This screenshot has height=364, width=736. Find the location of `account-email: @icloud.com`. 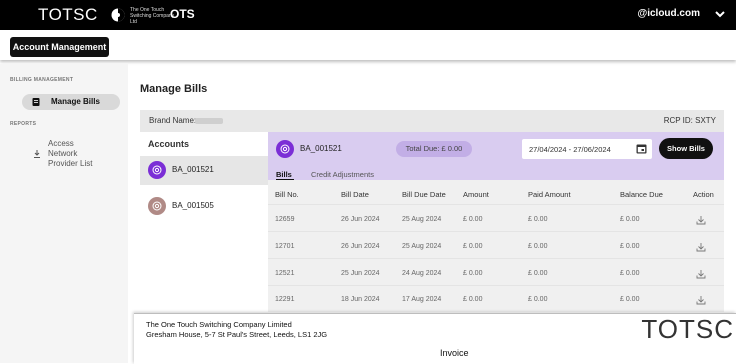

account-email: @icloud.com is located at coordinates (668, 13).